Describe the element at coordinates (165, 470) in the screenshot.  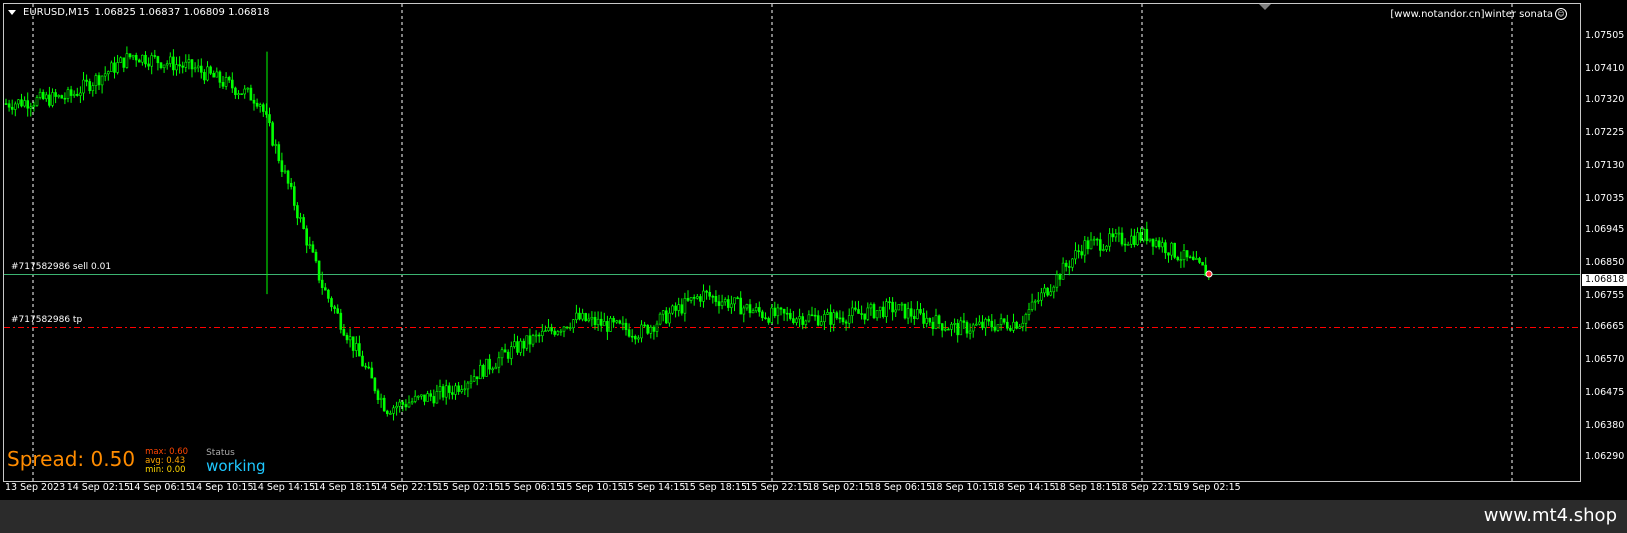
I see `spread-min: min: 0.00` at that location.